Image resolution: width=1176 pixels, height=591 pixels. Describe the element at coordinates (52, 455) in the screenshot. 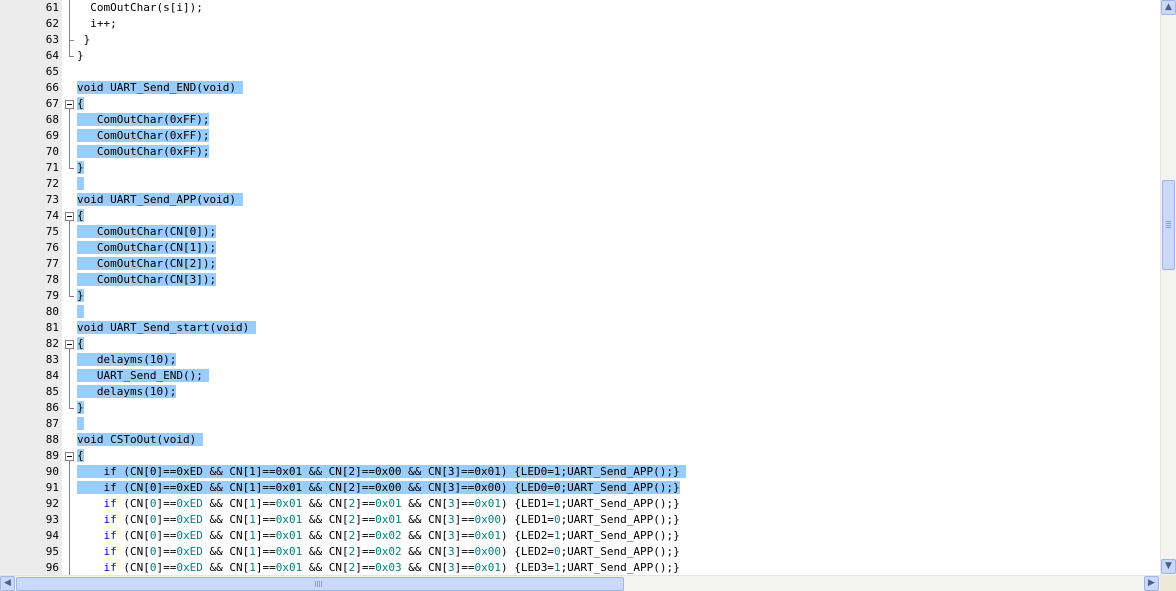

I see `line-number: 89` at that location.